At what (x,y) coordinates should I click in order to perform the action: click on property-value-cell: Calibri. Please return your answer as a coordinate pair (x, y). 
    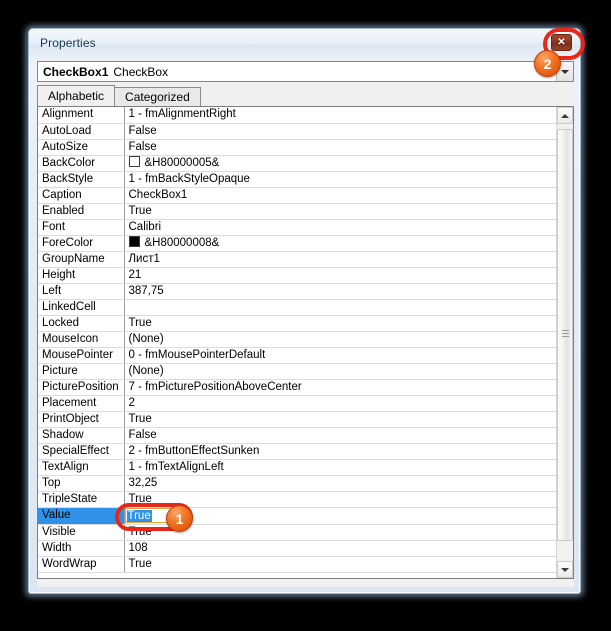
    Looking at the image, I should click on (340, 227).